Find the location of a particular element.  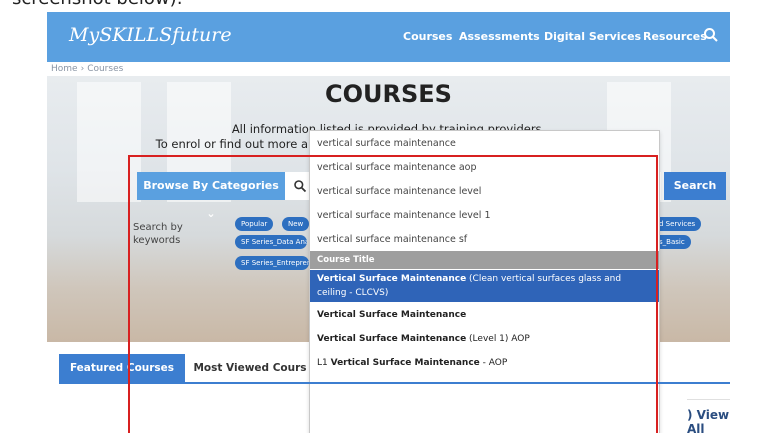

keywords-label: Search by keywords is located at coordinates (163, 234).